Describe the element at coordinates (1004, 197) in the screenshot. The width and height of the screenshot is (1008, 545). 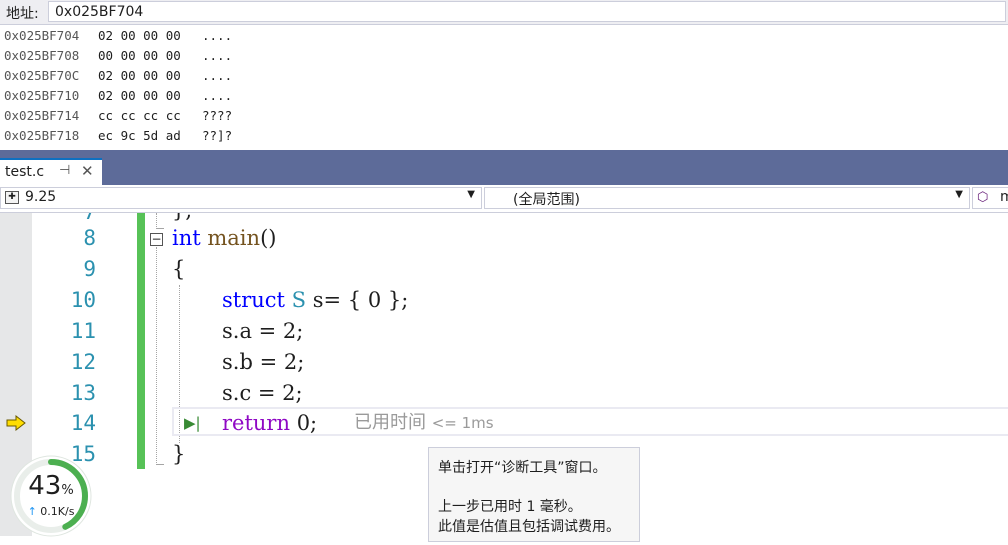
I see `member-label: m` at that location.